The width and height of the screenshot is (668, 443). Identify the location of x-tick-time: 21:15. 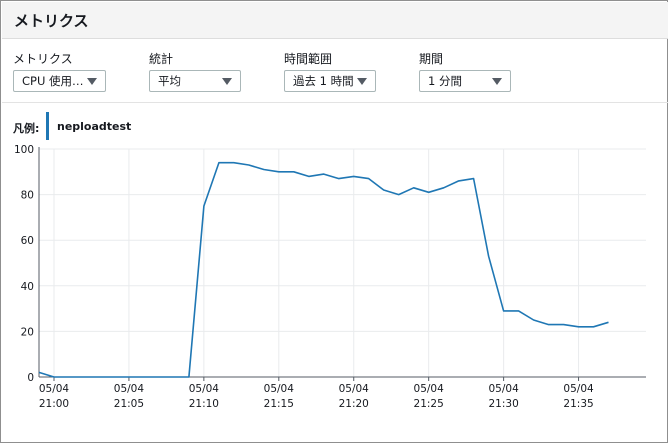
(279, 404).